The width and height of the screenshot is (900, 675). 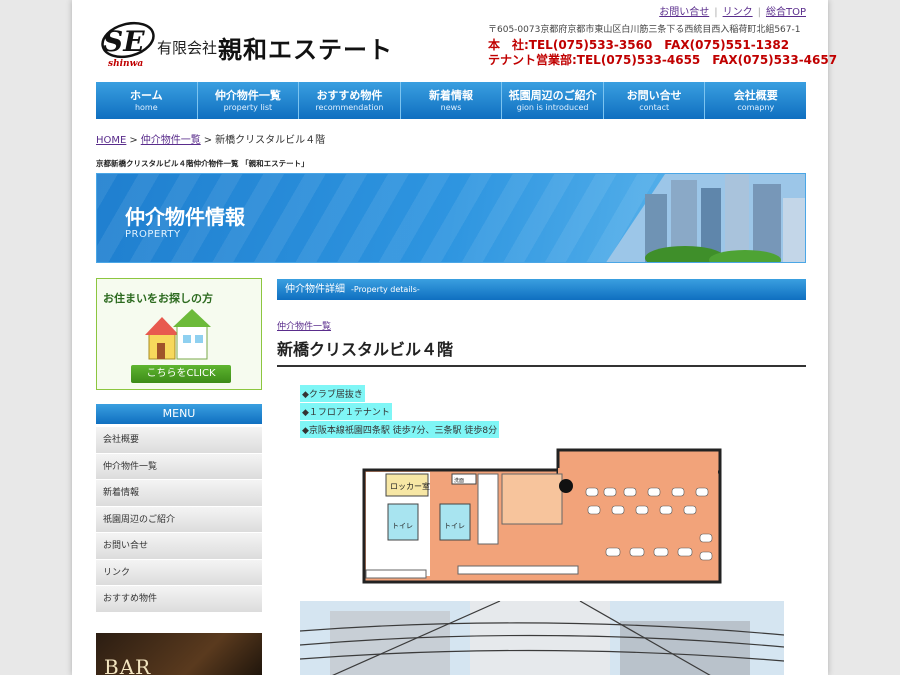 What do you see at coordinates (146, 107) in the screenshot?
I see `nav-sublabel: home` at bounding box center [146, 107].